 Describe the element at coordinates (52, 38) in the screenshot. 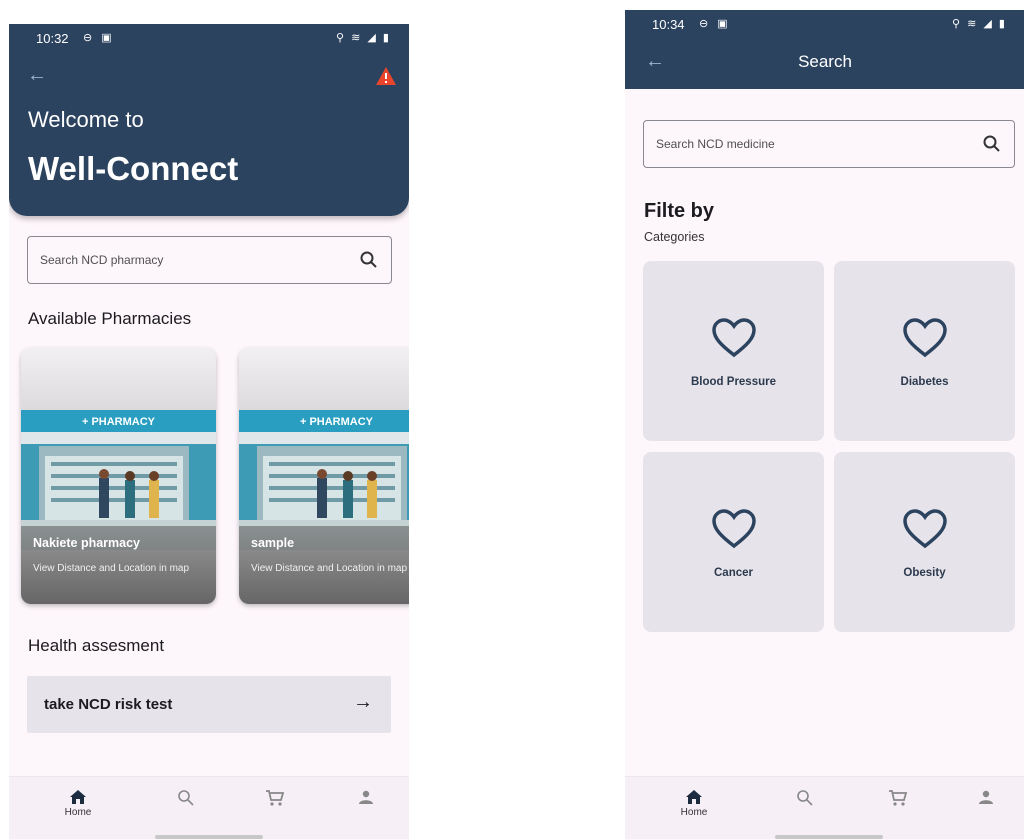

I see `status-time: 10:32` at that location.